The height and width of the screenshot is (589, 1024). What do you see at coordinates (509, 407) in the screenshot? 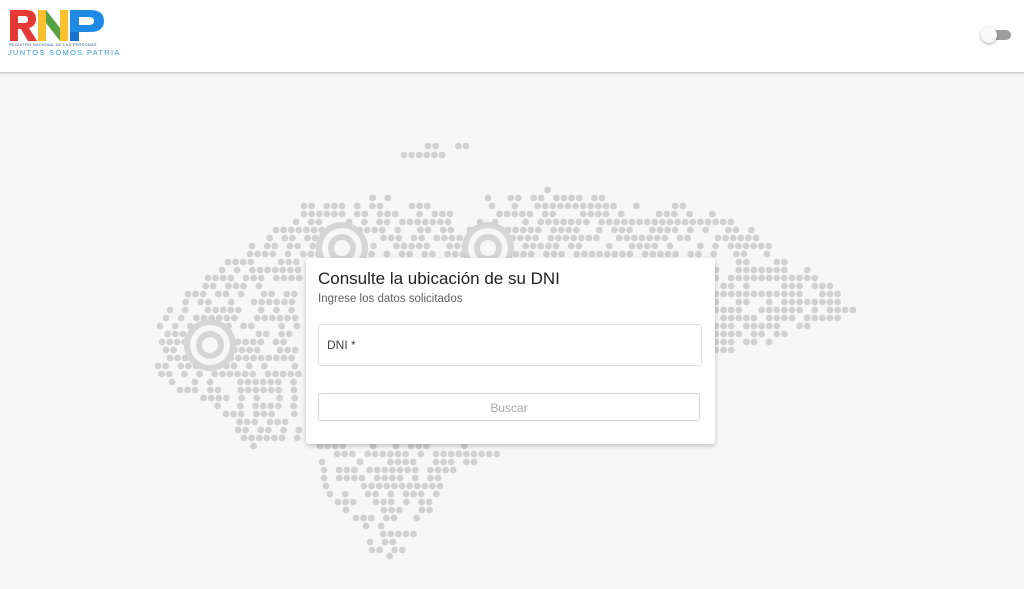
I see `search-button: Buscar` at bounding box center [509, 407].